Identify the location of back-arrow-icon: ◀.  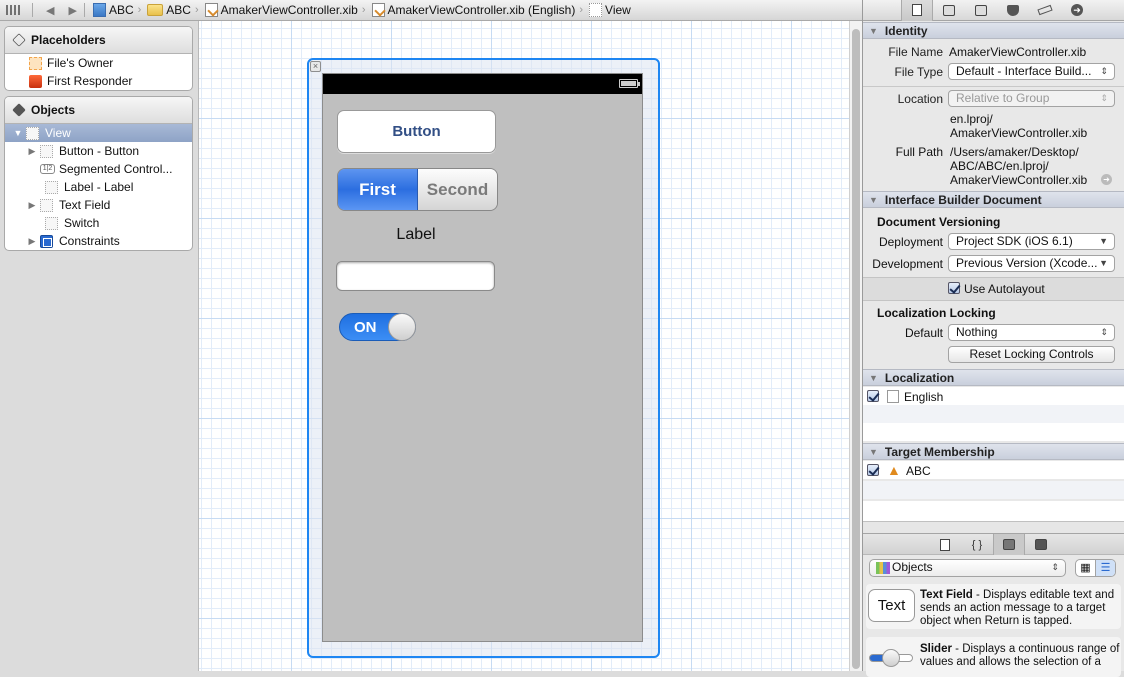
(50, 10).